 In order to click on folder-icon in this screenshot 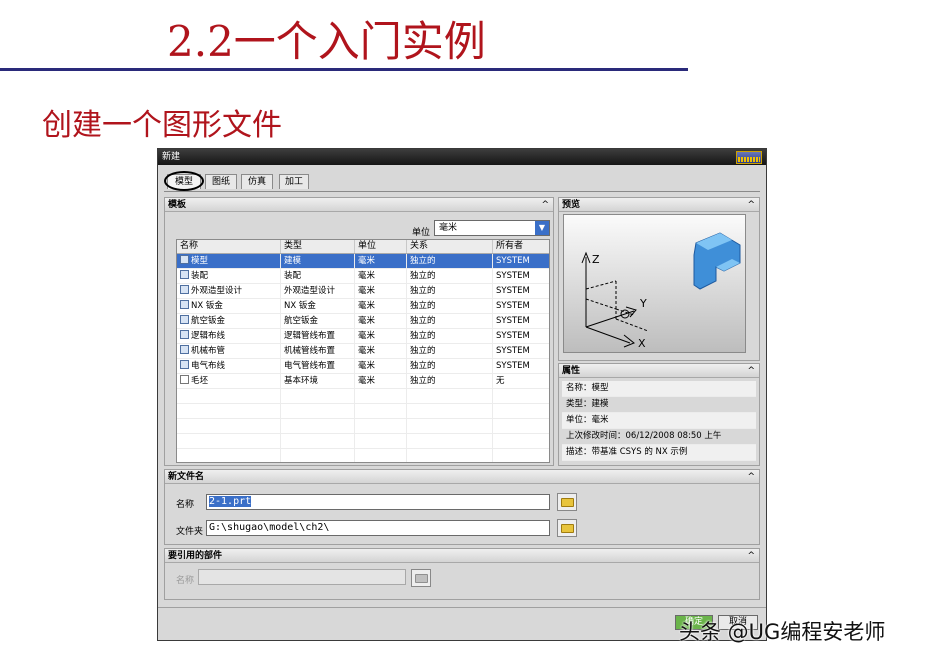, I will do `click(421, 578)`.